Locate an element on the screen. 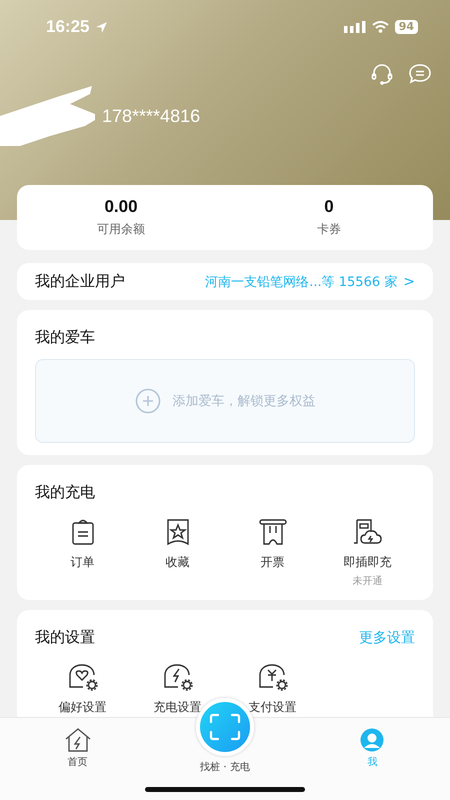  charging-item-label: 订单 is located at coordinates (82, 562).